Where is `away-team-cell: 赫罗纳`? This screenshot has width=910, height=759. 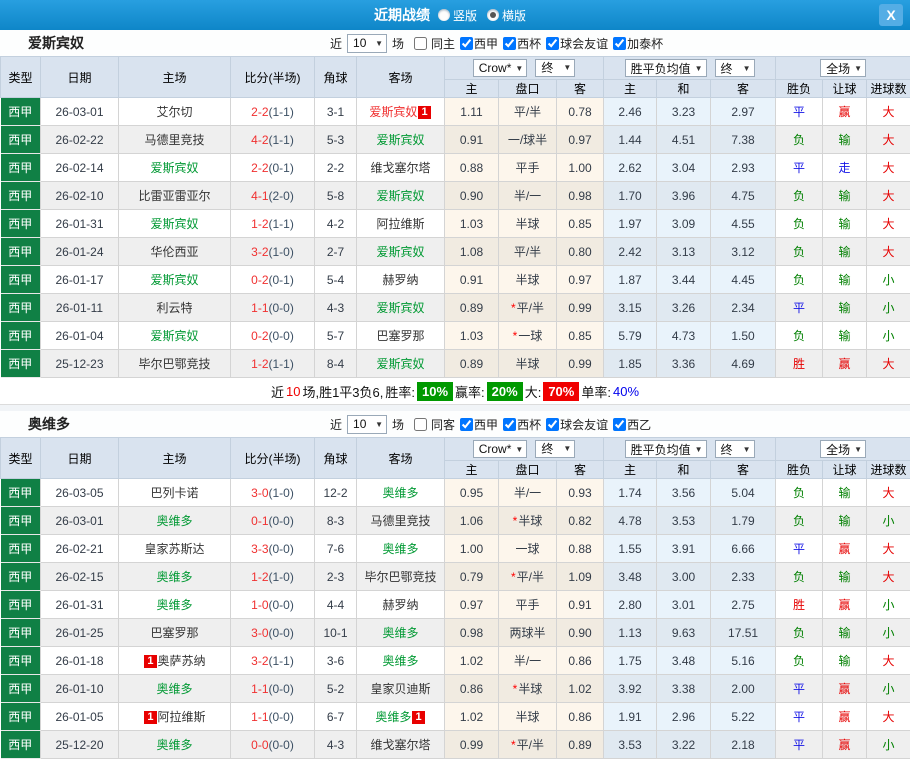
away-team-cell: 赫罗纳 is located at coordinates (401, 605).